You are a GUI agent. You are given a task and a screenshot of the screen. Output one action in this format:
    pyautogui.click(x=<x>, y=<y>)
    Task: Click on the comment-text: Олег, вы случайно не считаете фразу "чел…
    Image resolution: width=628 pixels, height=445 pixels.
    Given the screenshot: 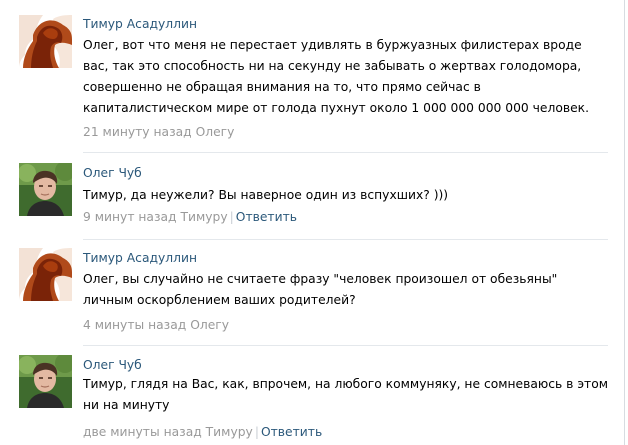 What is the action you would take?
    pyautogui.click(x=320, y=289)
    